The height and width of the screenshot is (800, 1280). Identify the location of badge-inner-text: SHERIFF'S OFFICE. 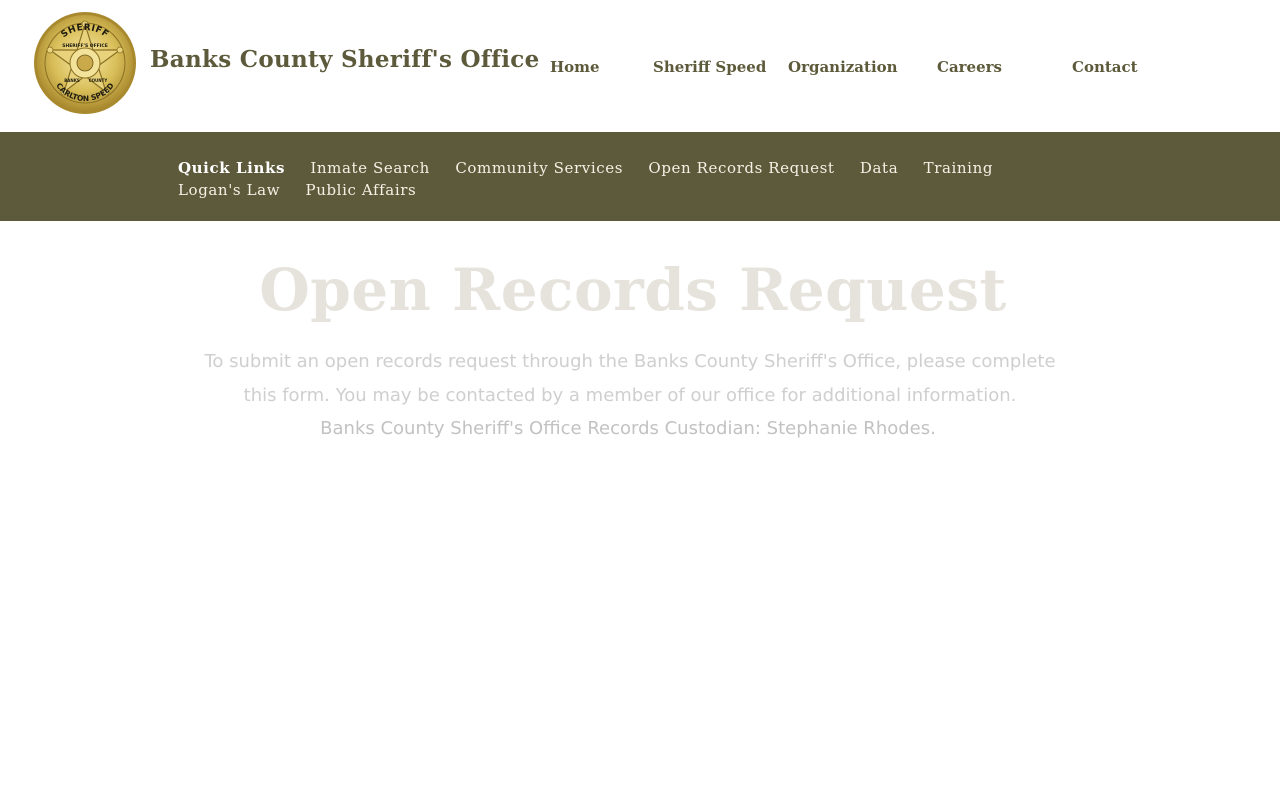
(85, 46).